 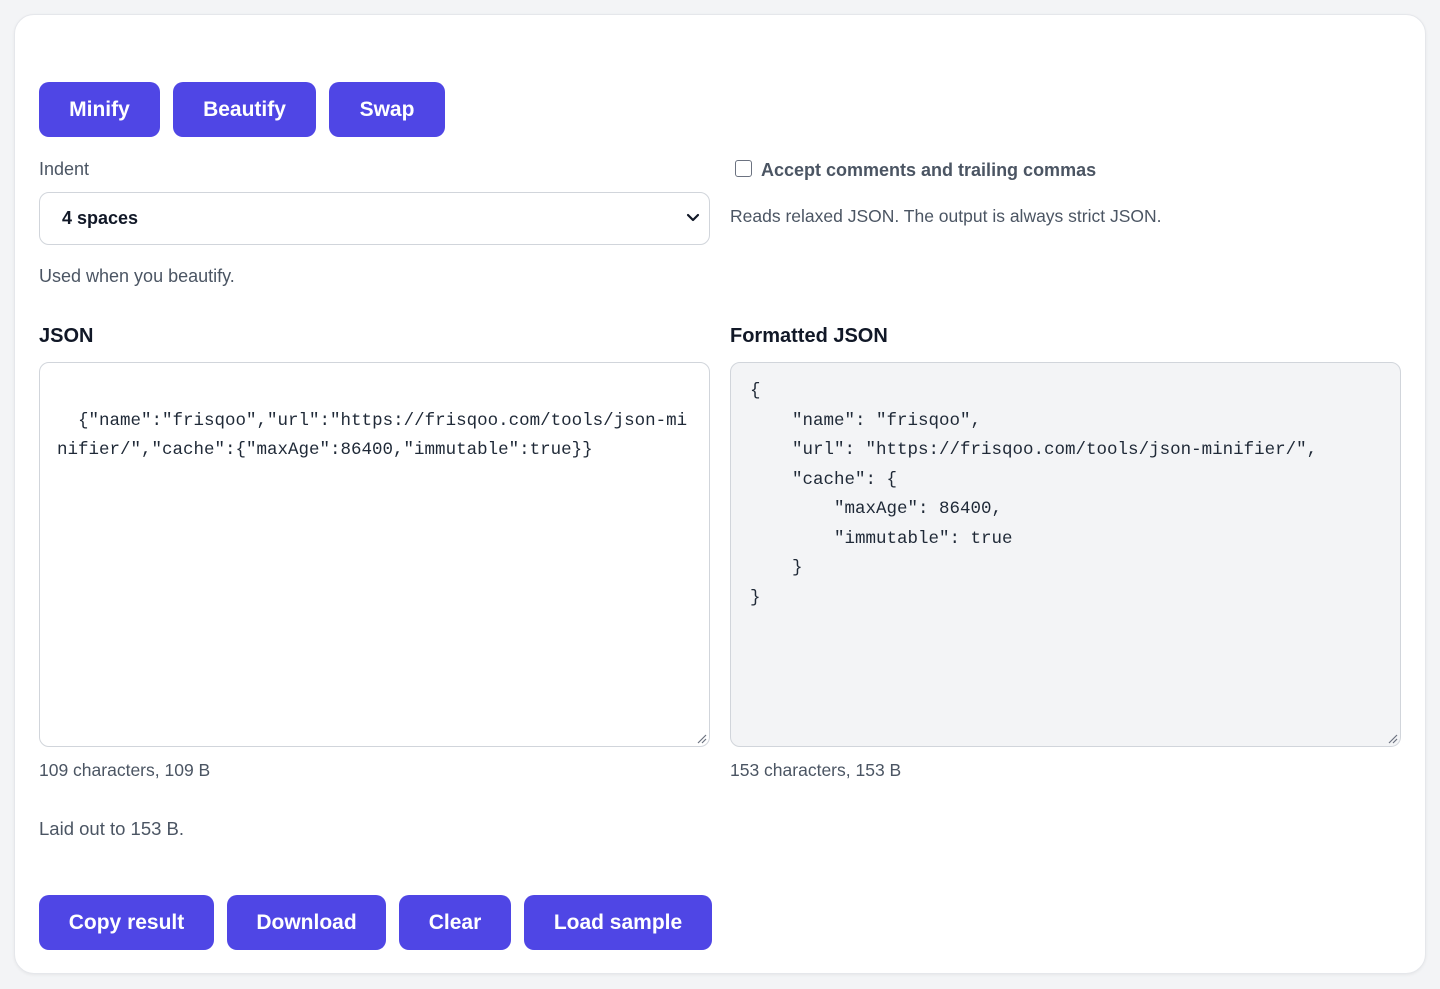 I want to click on clear-button: Clear, so click(x=455, y=922).